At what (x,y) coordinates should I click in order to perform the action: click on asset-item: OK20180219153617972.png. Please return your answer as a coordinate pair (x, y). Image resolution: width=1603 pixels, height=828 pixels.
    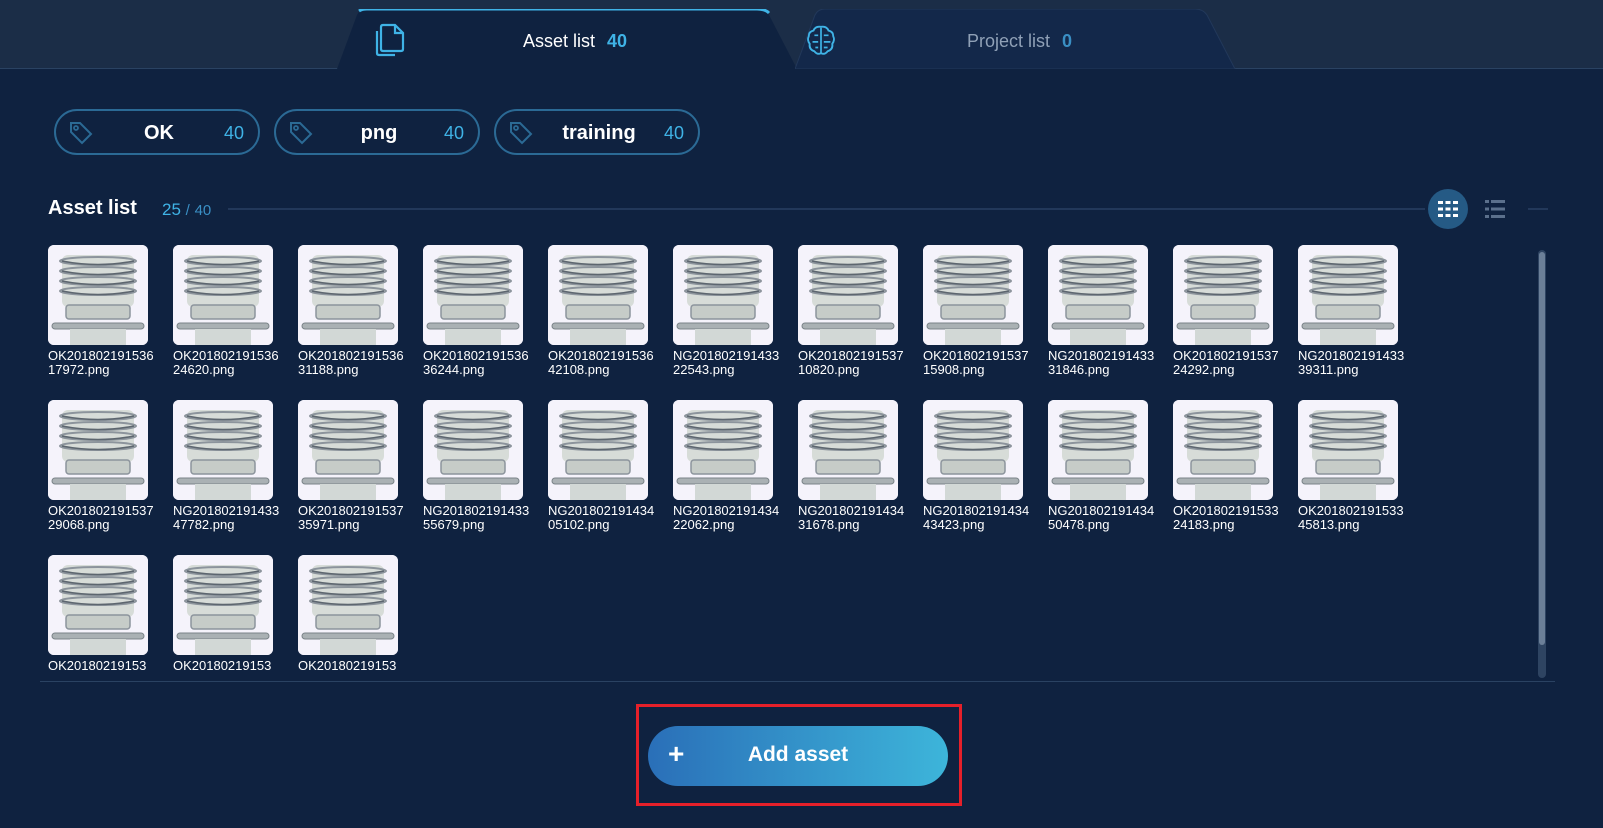
    Looking at the image, I should click on (107, 311).